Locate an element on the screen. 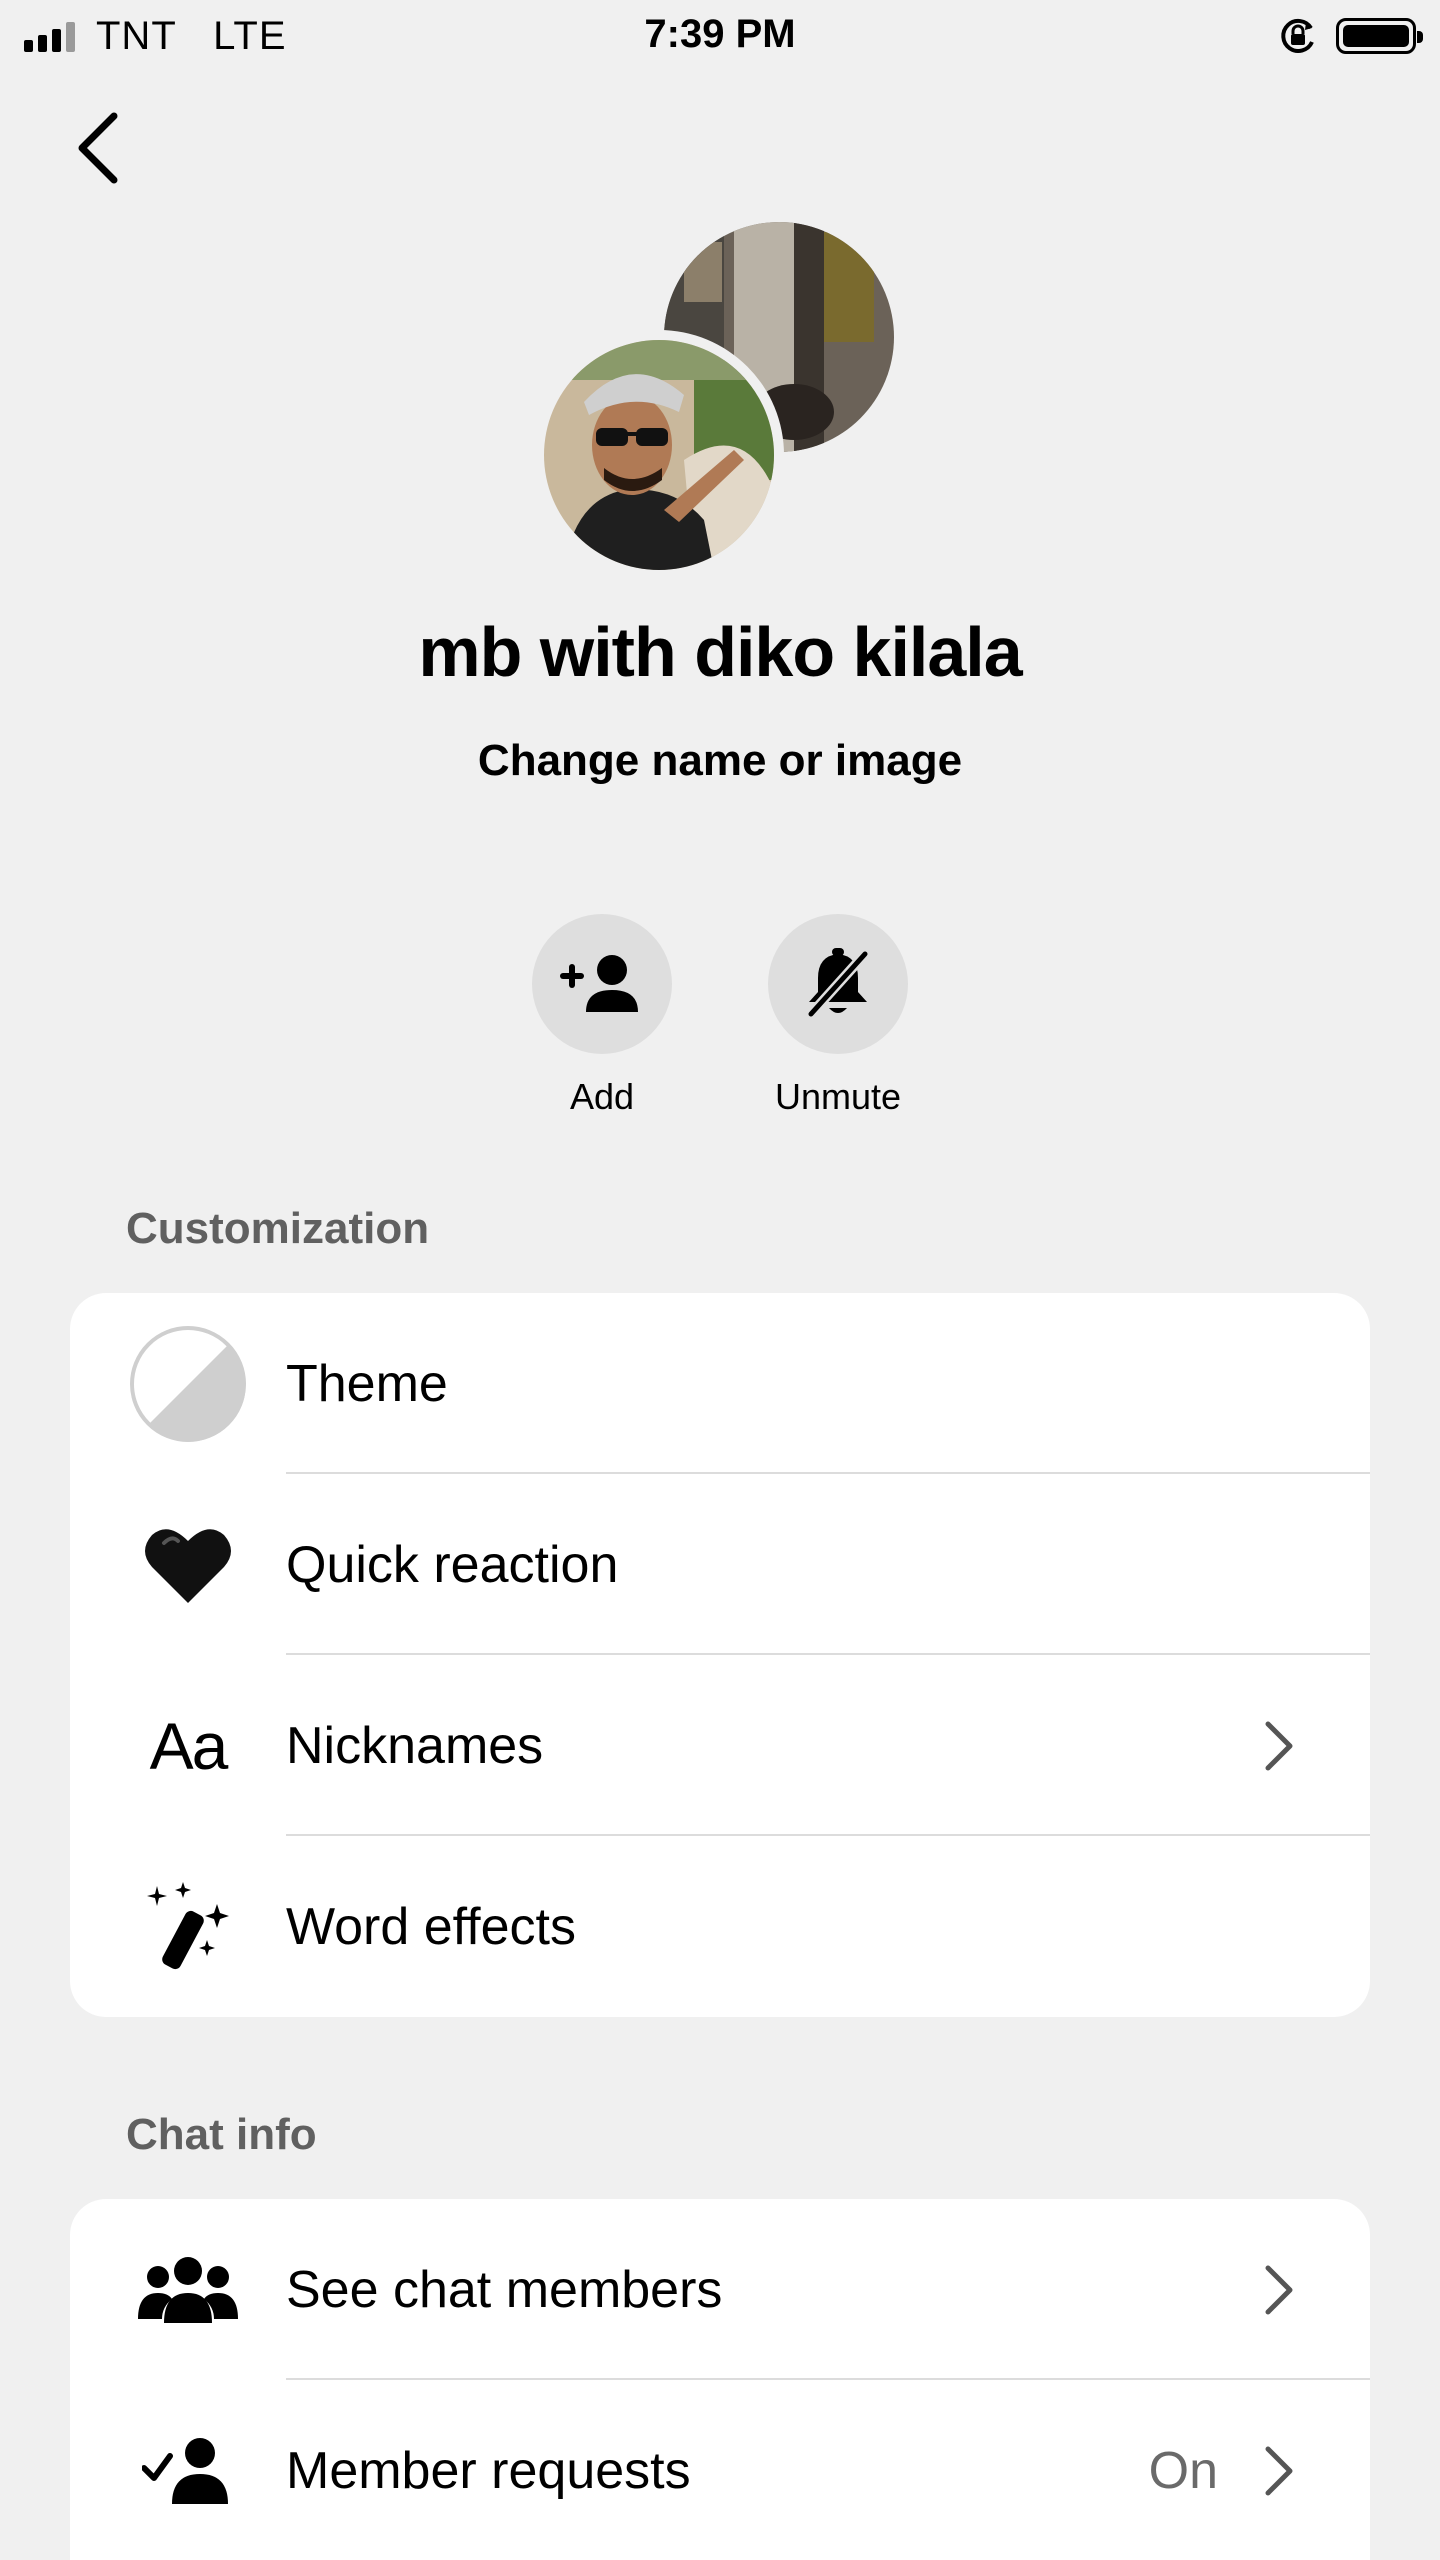  battery-icon is located at coordinates (1379, 36).